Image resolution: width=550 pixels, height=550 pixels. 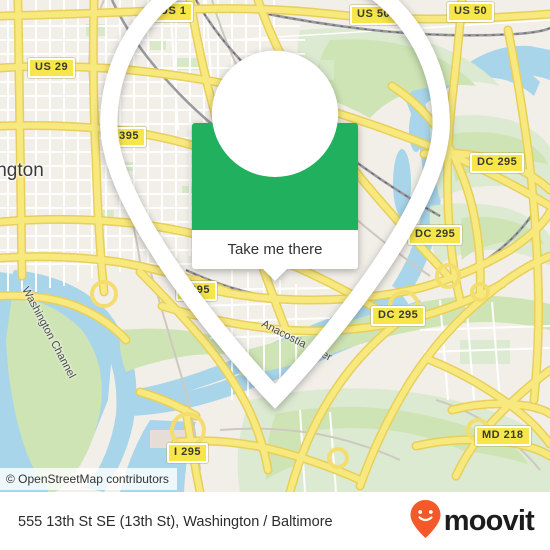 I want to click on moovit-brand: moovit, so click(x=472, y=521).